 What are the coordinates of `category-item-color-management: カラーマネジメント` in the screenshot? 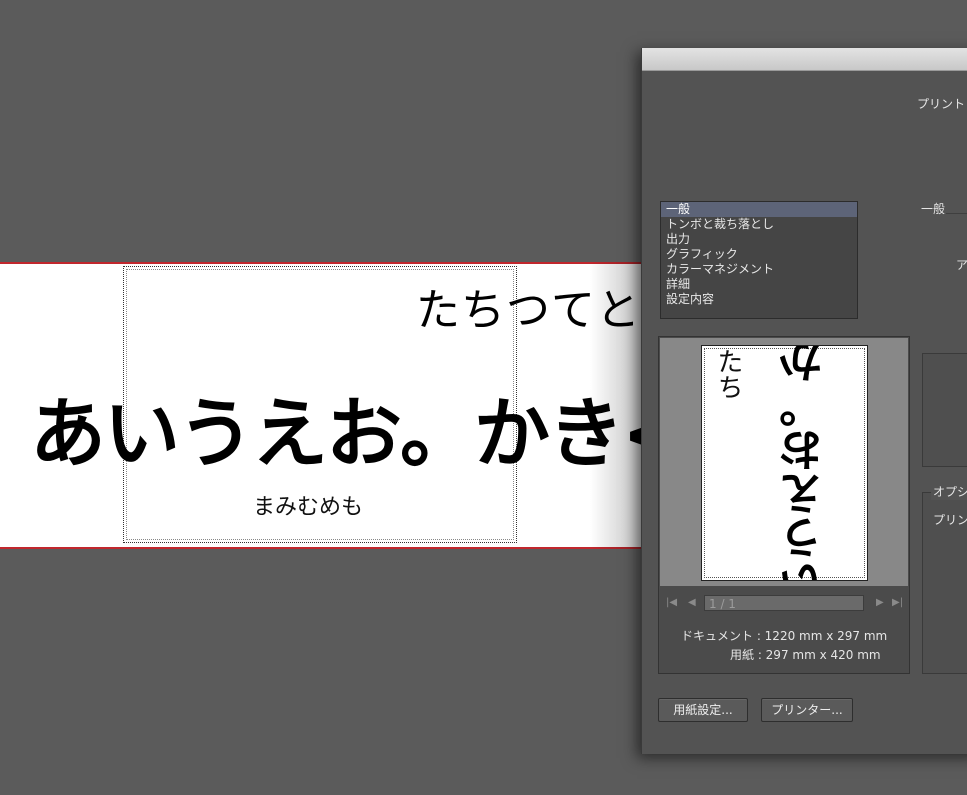 It's located at (759, 269).